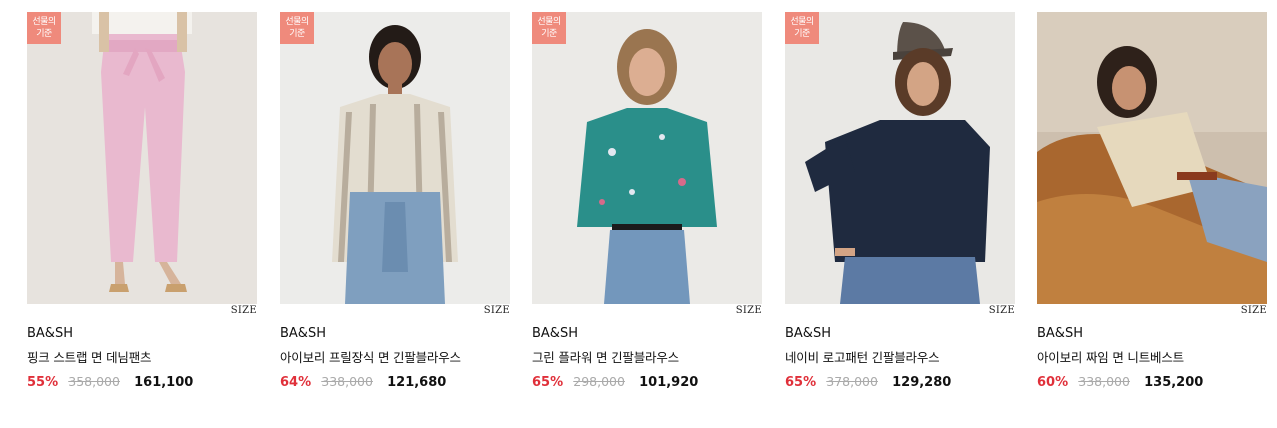  What do you see at coordinates (296, 382) in the screenshot?
I see `discount-rate: 64%` at bounding box center [296, 382].